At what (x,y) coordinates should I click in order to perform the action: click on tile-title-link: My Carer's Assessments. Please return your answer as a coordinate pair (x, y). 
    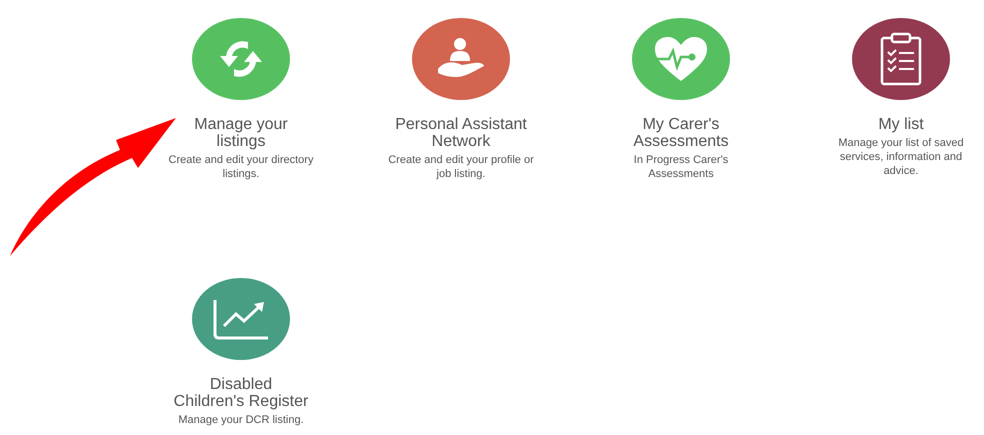
    Looking at the image, I should click on (681, 133).